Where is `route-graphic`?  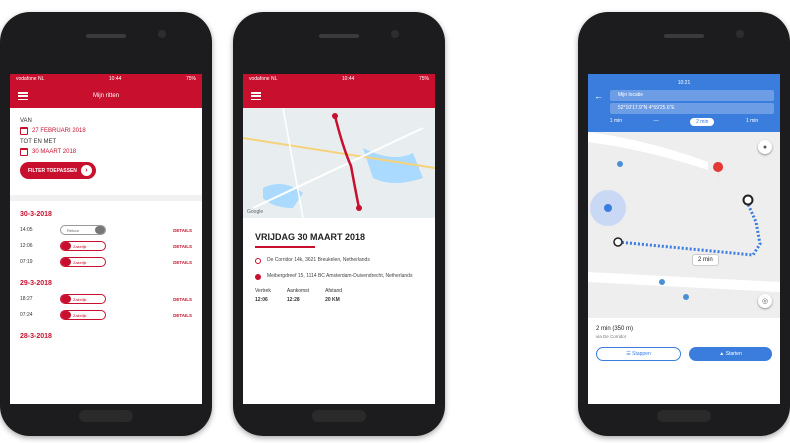
route-graphic is located at coordinates (684, 225).